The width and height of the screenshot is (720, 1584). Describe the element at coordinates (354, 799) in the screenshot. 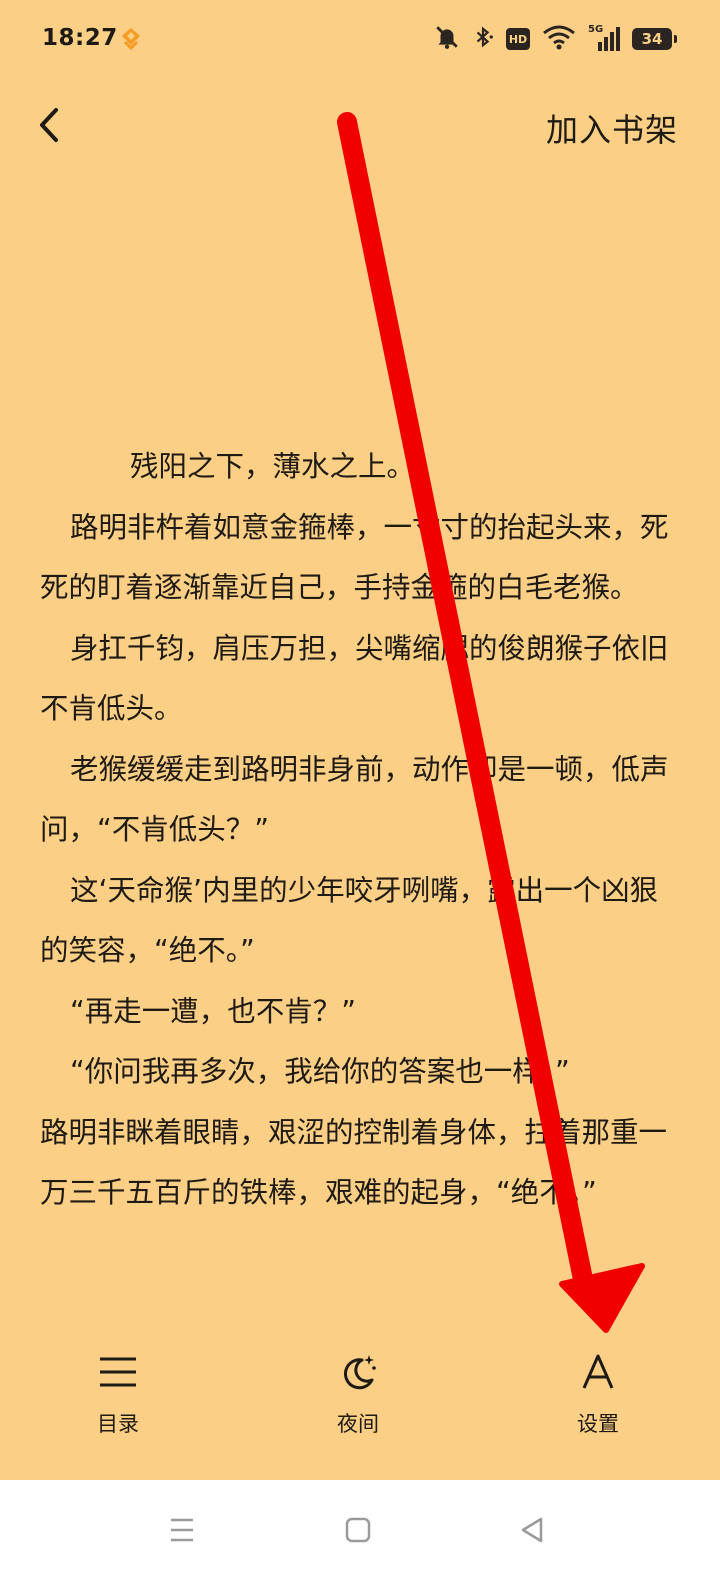

I see `paragraph: 老猴缓缓走到路明非身前，动作却是一顿，低声问，“不肯低头？”` at that location.